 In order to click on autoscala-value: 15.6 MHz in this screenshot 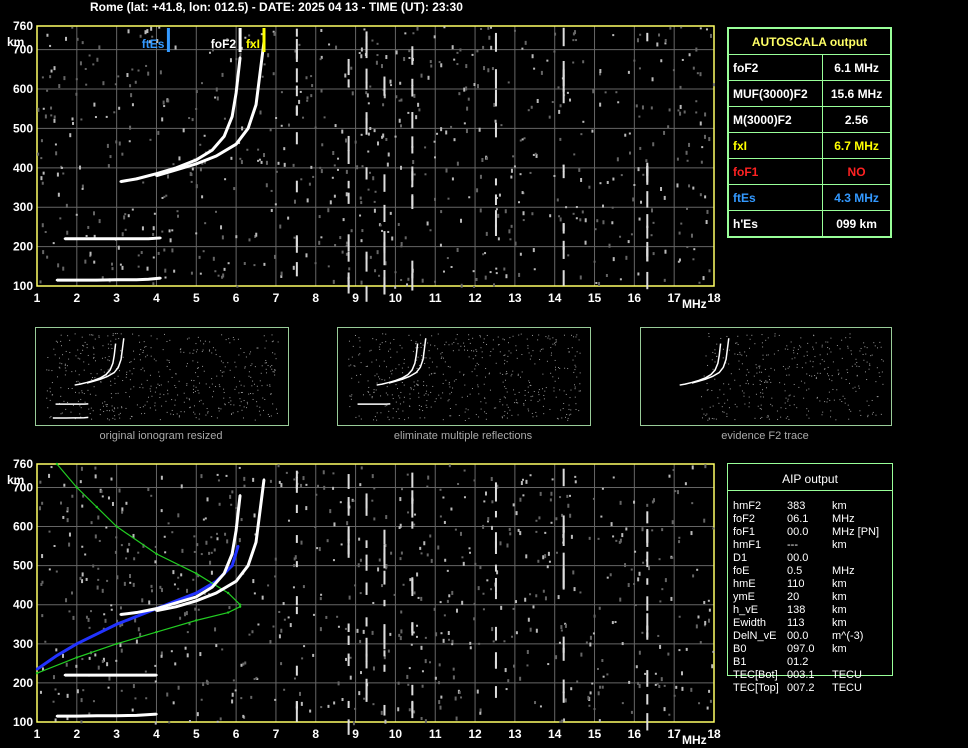, I will do `click(856, 93)`.